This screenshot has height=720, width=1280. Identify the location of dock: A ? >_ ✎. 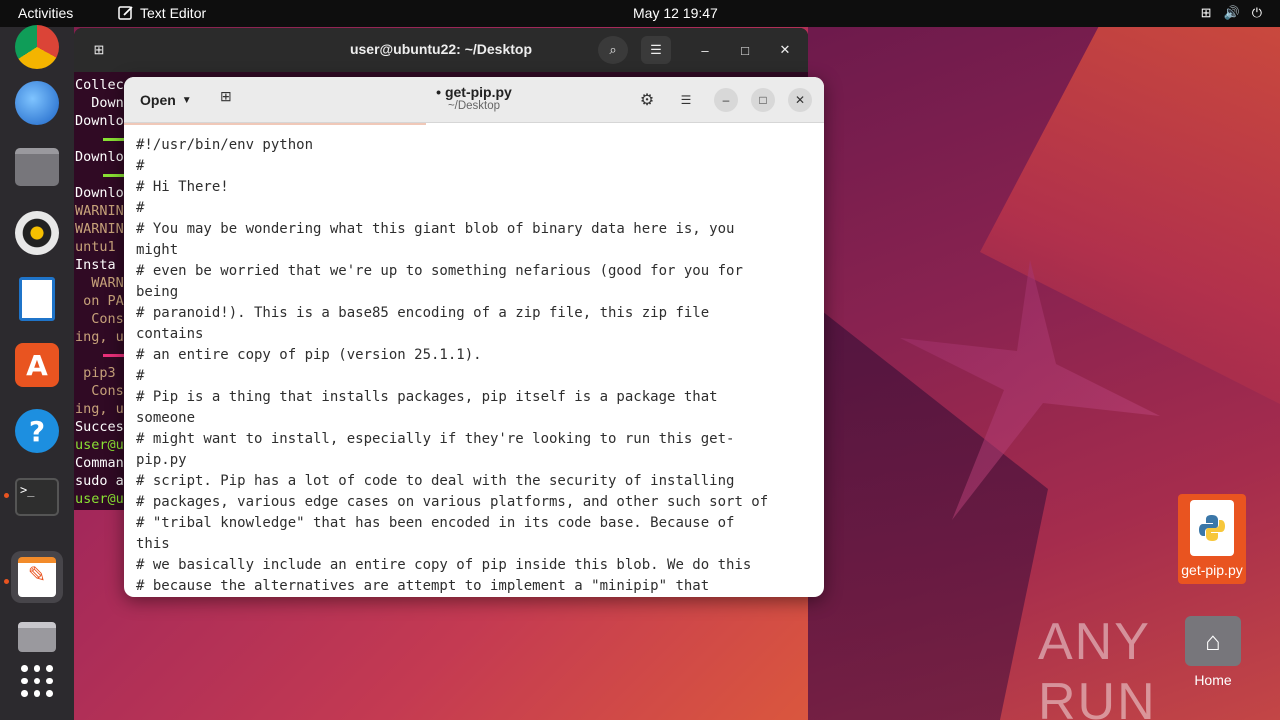
(37, 372).